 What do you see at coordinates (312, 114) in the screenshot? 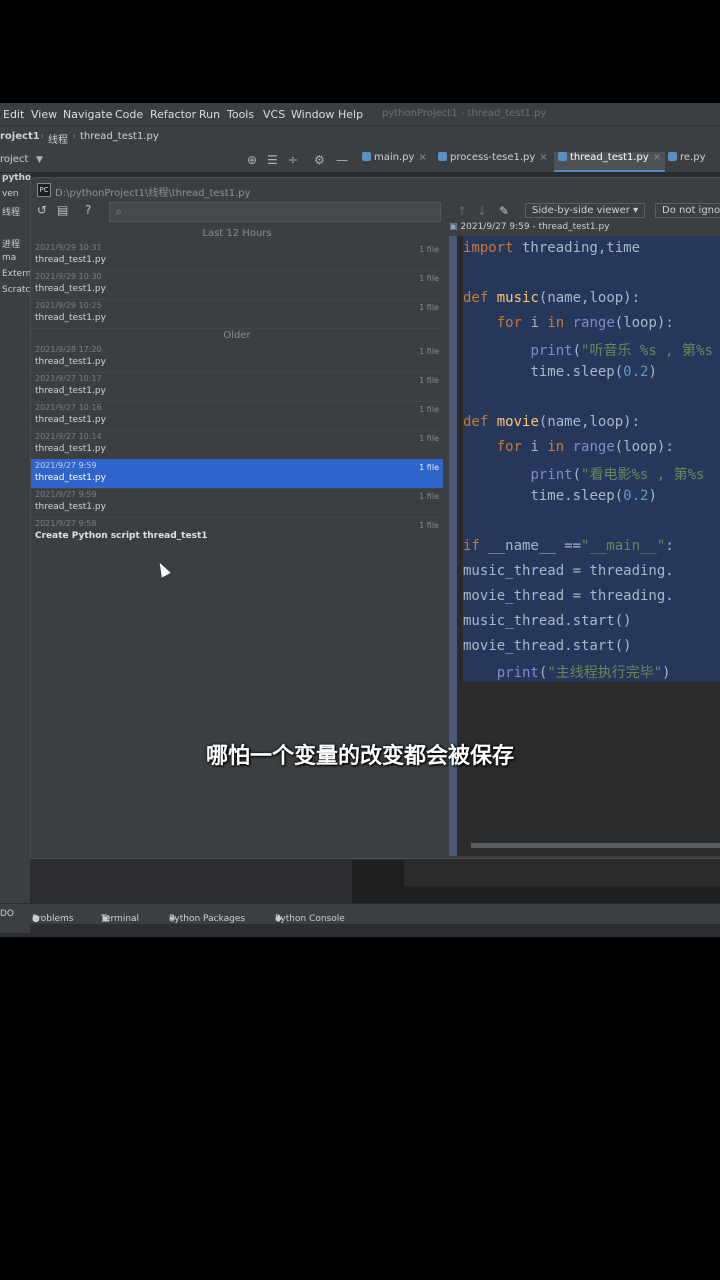
I see `menu-window: Window` at bounding box center [312, 114].